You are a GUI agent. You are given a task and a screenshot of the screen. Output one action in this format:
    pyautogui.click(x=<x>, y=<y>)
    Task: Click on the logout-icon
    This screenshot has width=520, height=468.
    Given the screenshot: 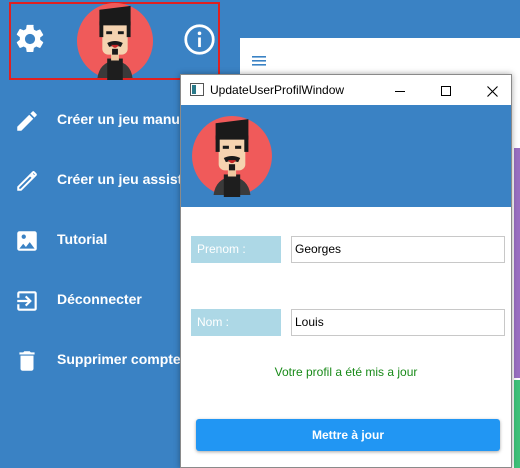 What is the action you would take?
    pyautogui.click(x=27, y=301)
    